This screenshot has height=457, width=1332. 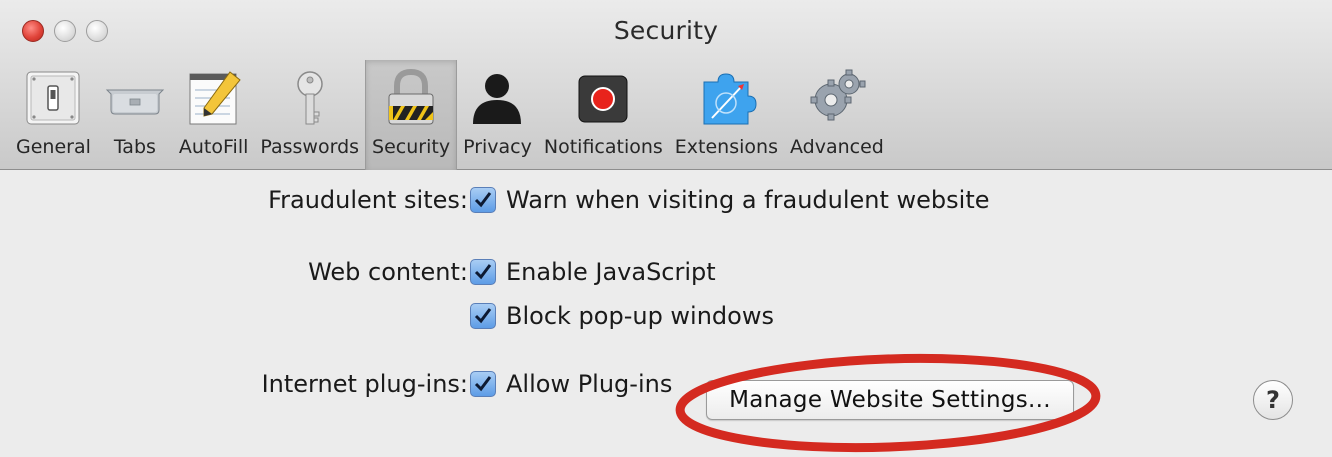 What do you see at coordinates (134, 147) in the screenshot?
I see `tab-tabs-label: Tabs` at bounding box center [134, 147].